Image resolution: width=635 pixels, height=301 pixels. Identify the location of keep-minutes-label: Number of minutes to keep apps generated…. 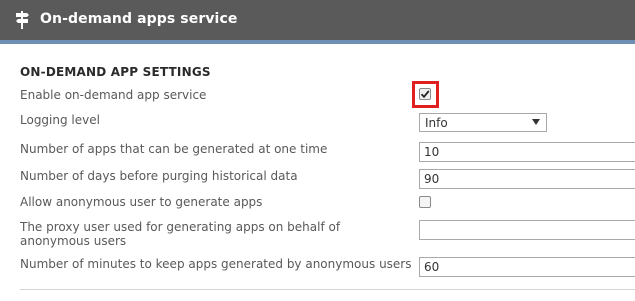
(216, 264).